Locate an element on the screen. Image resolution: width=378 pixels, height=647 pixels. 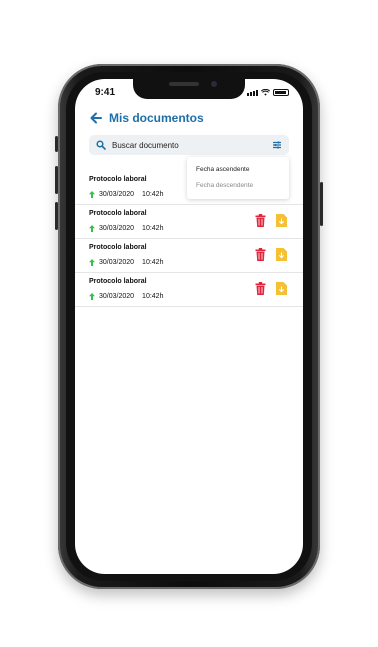
sort-dropdown: Fecha ascendente Fecha descendente is located at coordinates (238, 178).